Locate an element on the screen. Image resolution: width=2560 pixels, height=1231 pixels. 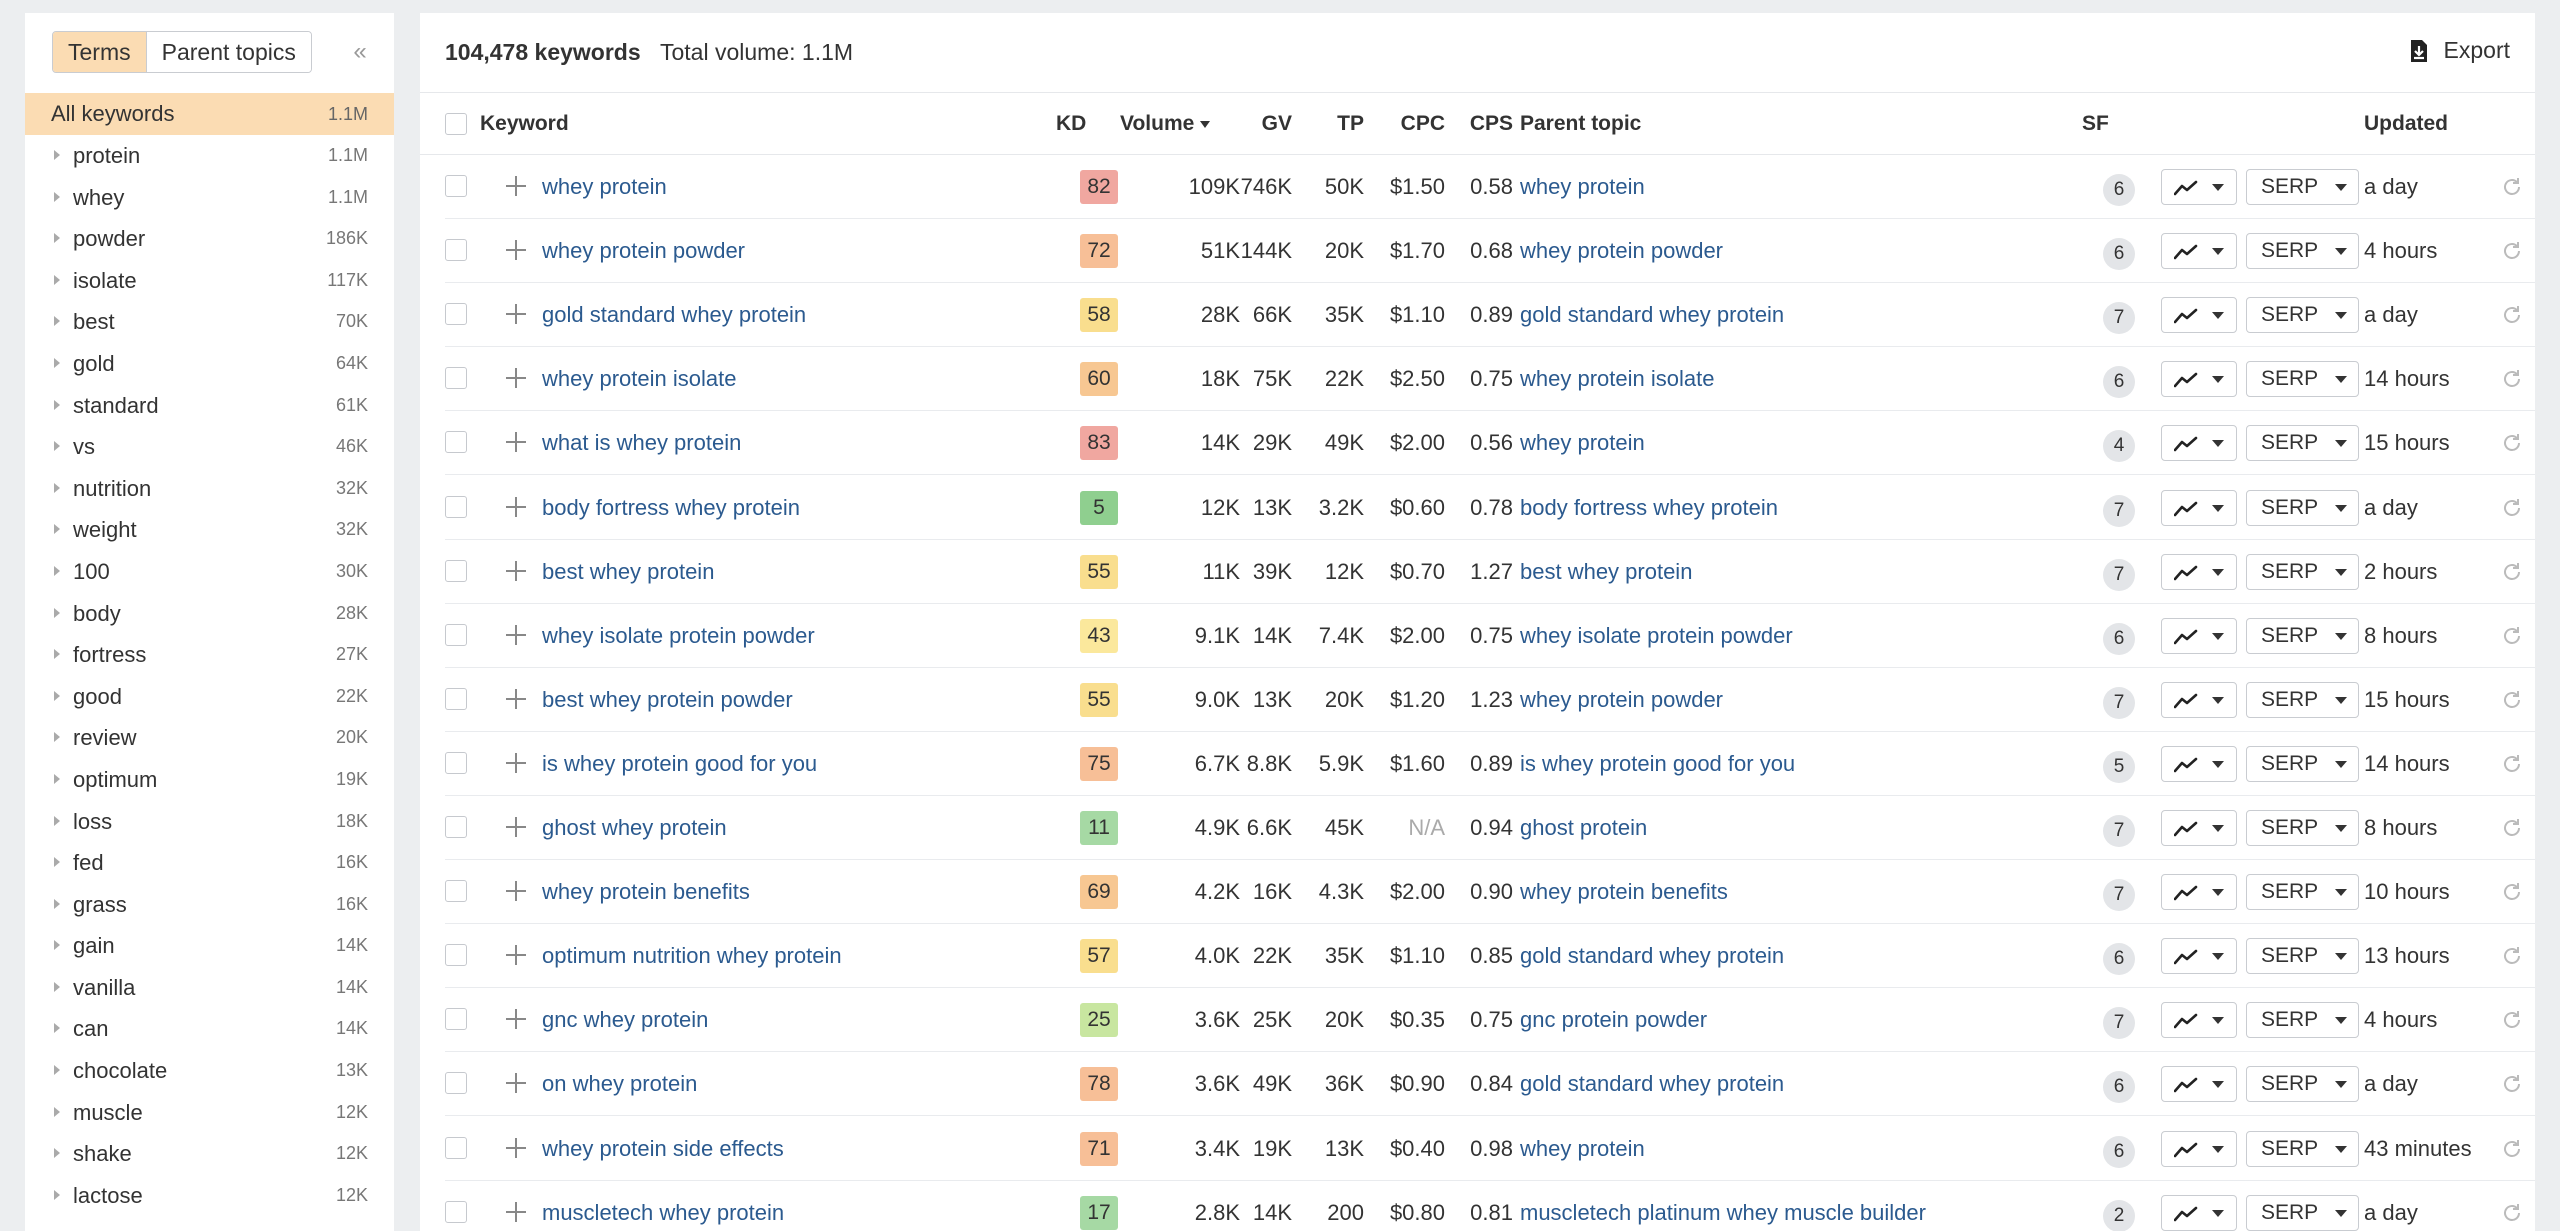
keyword-link: on whey protein is located at coordinates (619, 1084).